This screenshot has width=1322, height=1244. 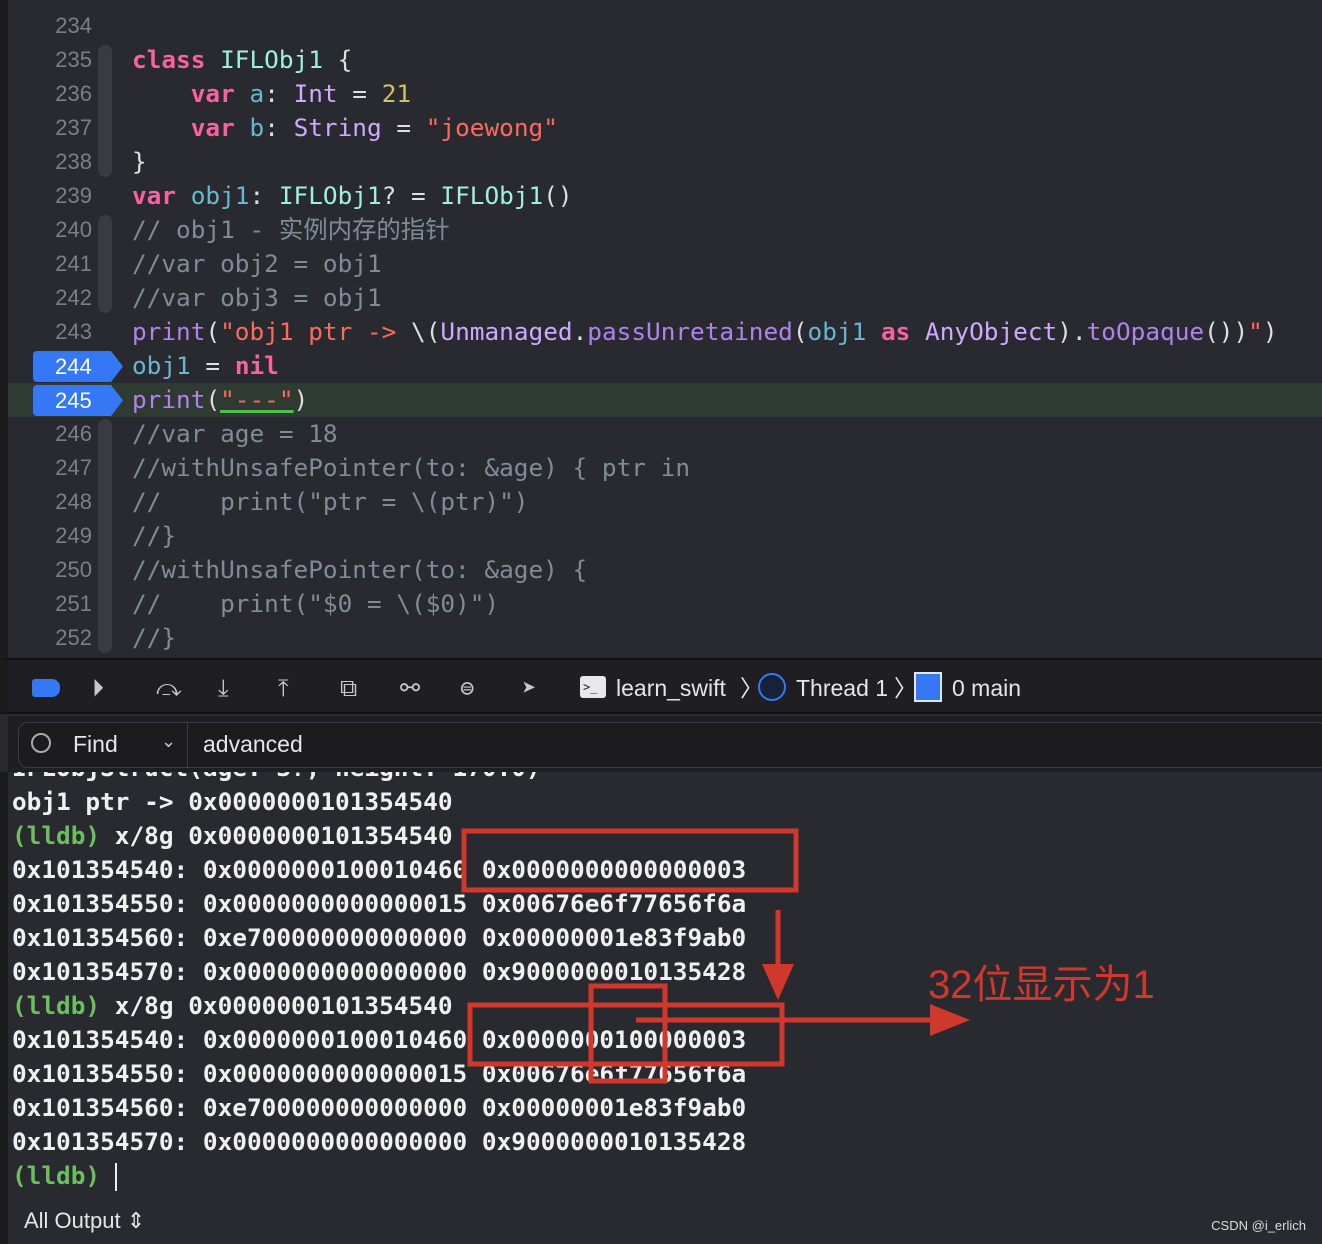 What do you see at coordinates (410, 688) in the screenshot?
I see `memory-graph-icon: ⚯` at bounding box center [410, 688].